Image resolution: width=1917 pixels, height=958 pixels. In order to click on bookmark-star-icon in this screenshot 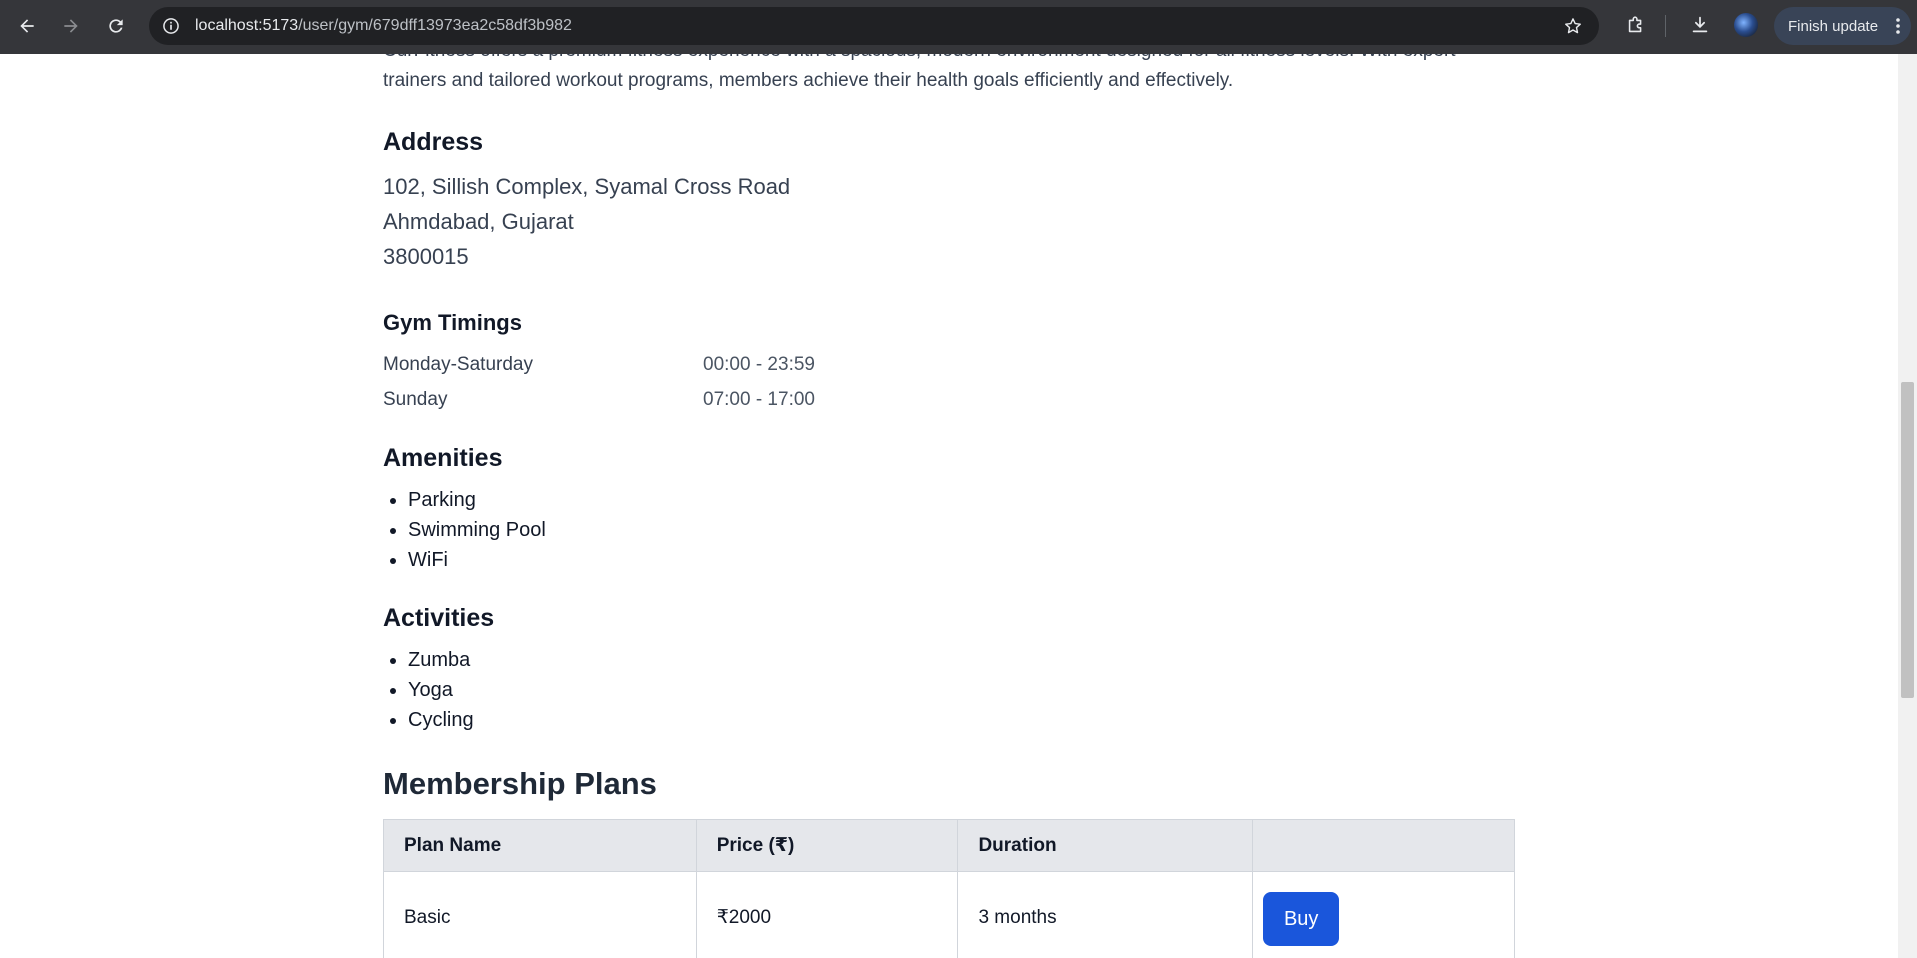, I will do `click(1573, 26)`.